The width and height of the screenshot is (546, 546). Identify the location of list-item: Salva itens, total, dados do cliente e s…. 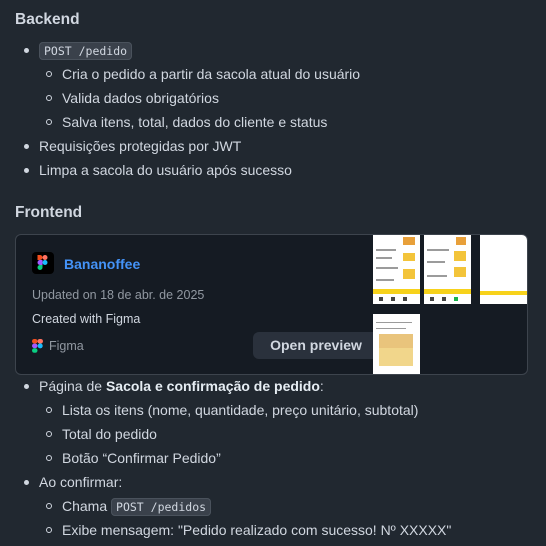
(279, 122).